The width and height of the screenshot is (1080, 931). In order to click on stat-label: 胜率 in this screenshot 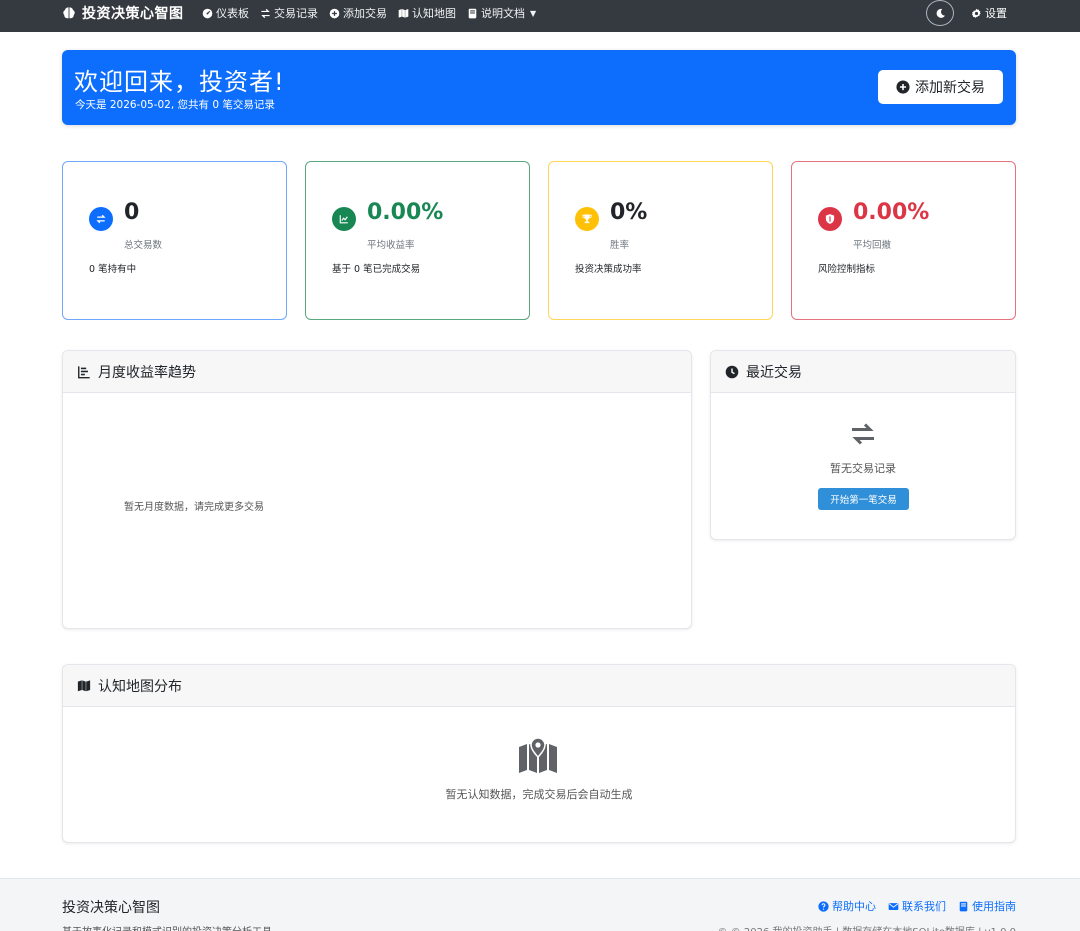, I will do `click(620, 245)`.